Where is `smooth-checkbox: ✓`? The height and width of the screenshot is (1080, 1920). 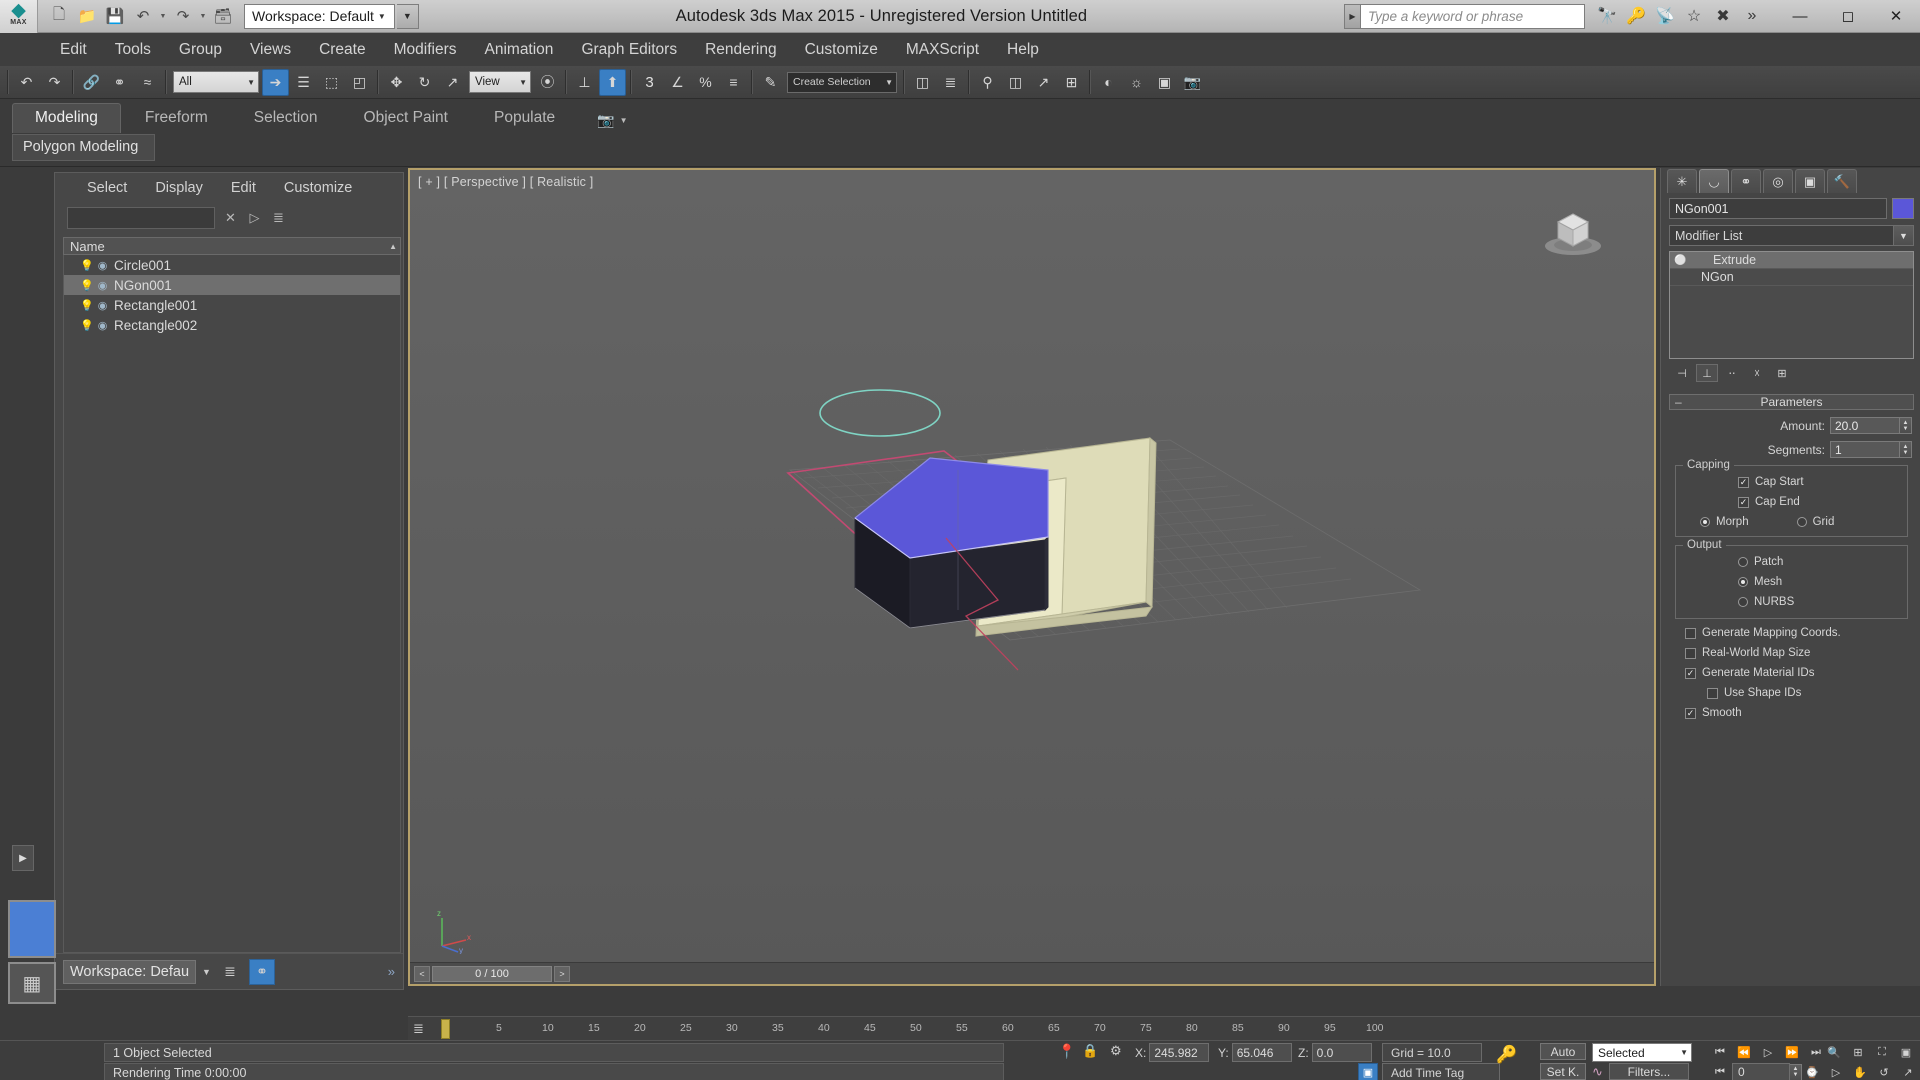 smooth-checkbox: ✓ is located at coordinates (1690, 713).